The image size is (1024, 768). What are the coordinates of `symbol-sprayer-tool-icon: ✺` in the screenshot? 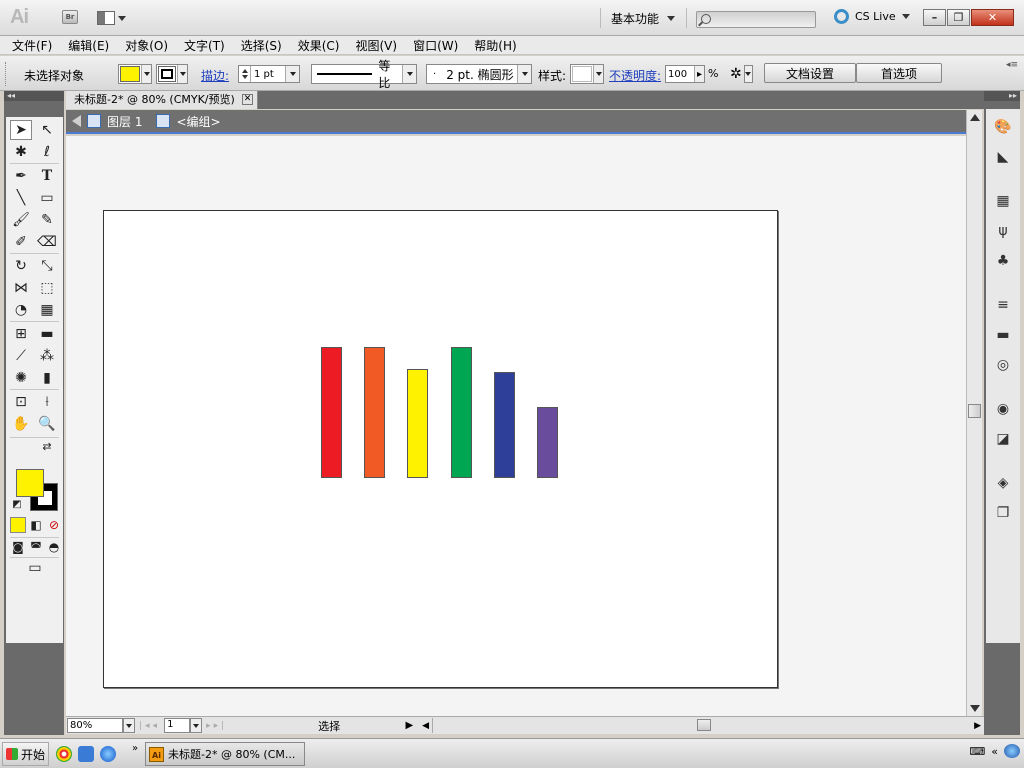 It's located at (21, 378).